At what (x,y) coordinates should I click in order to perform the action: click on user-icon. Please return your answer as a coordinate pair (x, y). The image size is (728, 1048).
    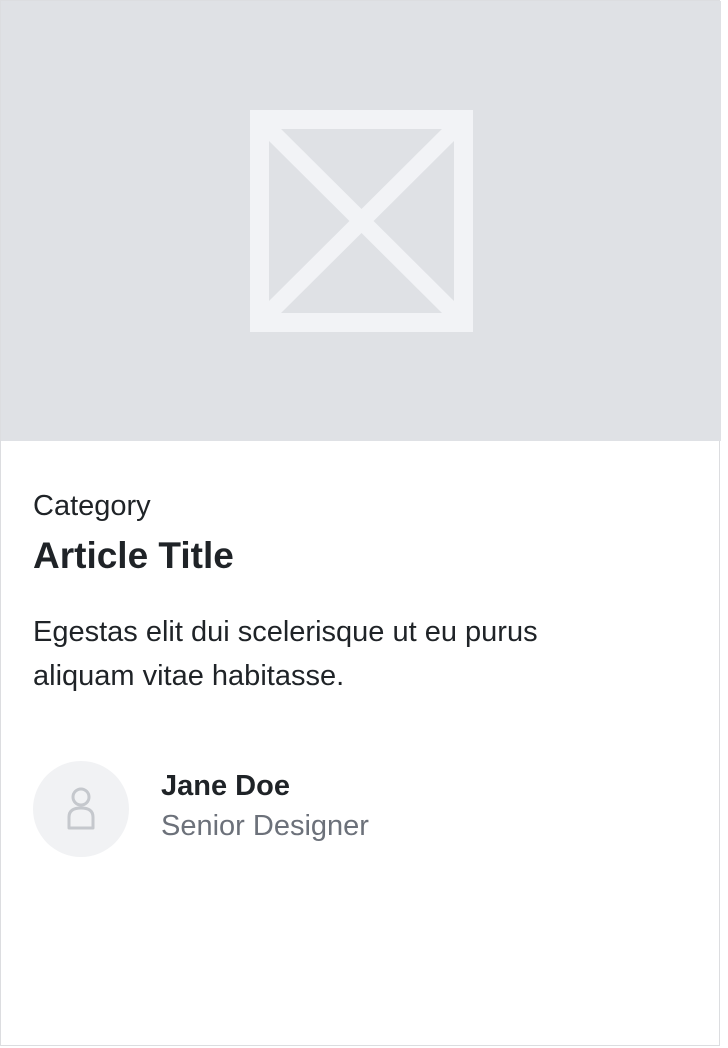
    Looking at the image, I should click on (81, 808).